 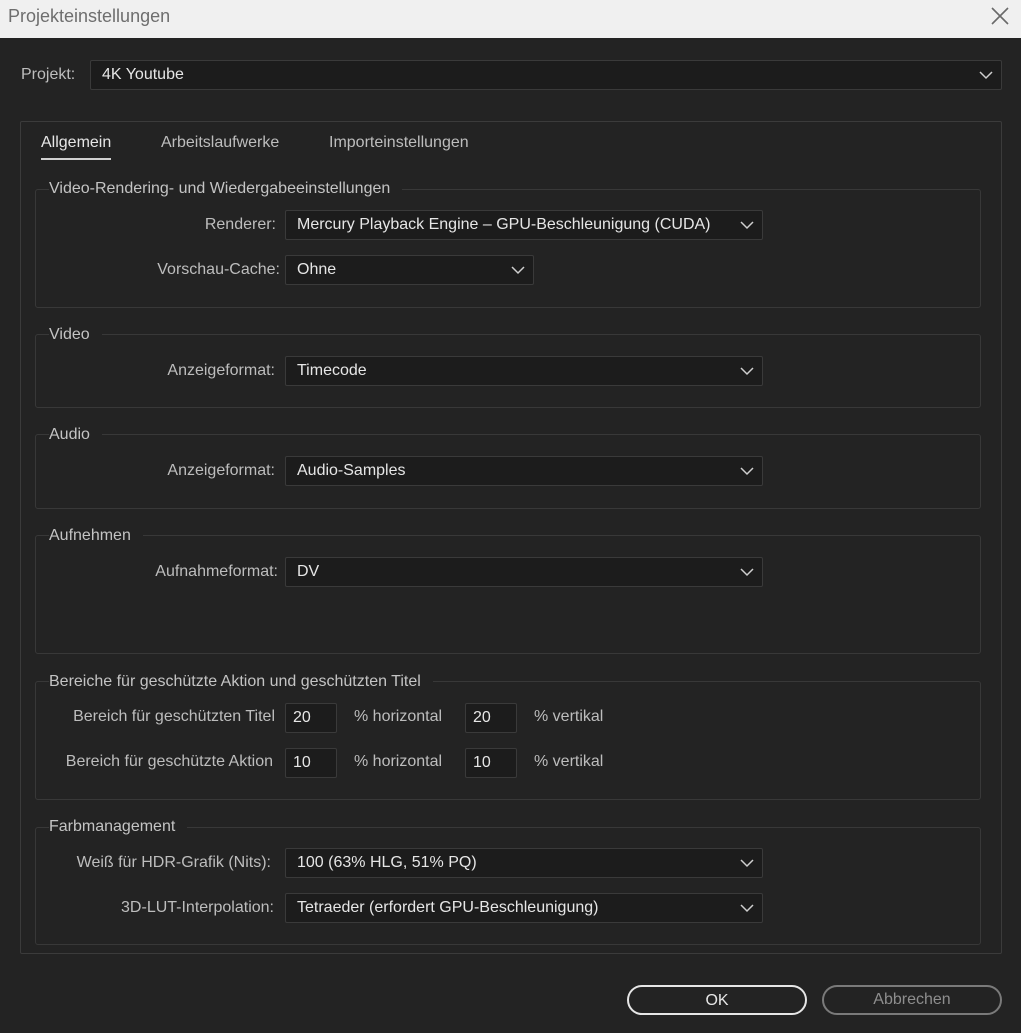 What do you see at coordinates (240, 224) in the screenshot?
I see `renderer-label: Renderer:` at bounding box center [240, 224].